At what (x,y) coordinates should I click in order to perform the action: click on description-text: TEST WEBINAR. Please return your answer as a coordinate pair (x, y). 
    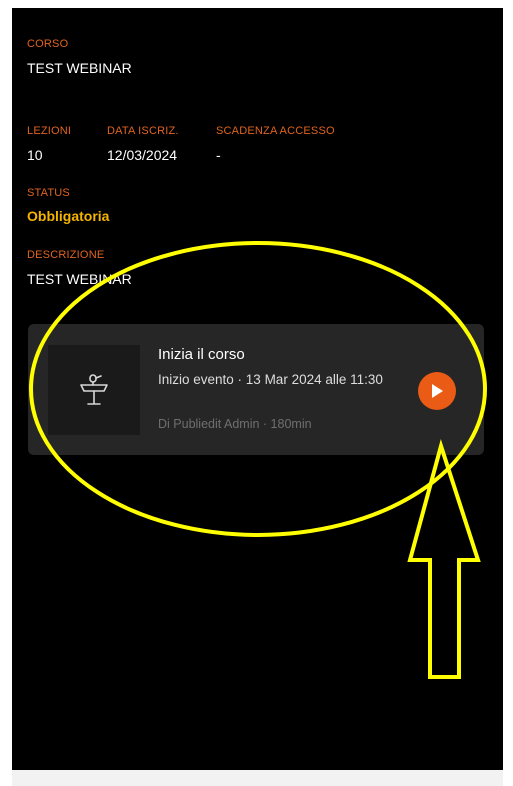
    Looking at the image, I should click on (79, 279).